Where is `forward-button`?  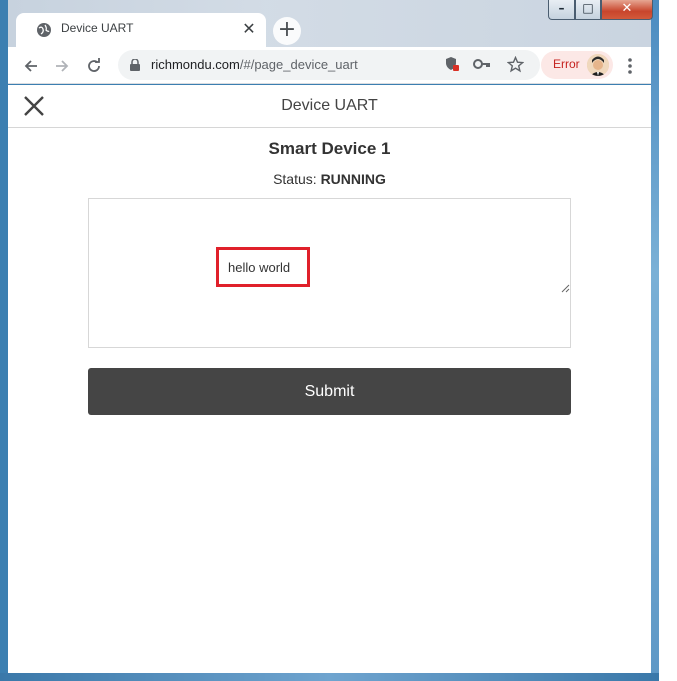
forward-button is located at coordinates (62, 66).